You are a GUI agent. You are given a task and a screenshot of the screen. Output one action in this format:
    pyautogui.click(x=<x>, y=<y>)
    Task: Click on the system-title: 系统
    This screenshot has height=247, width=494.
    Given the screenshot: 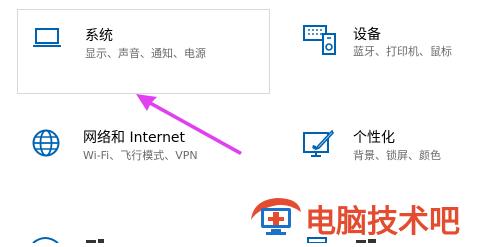 What is the action you would take?
    pyautogui.click(x=99, y=36)
    